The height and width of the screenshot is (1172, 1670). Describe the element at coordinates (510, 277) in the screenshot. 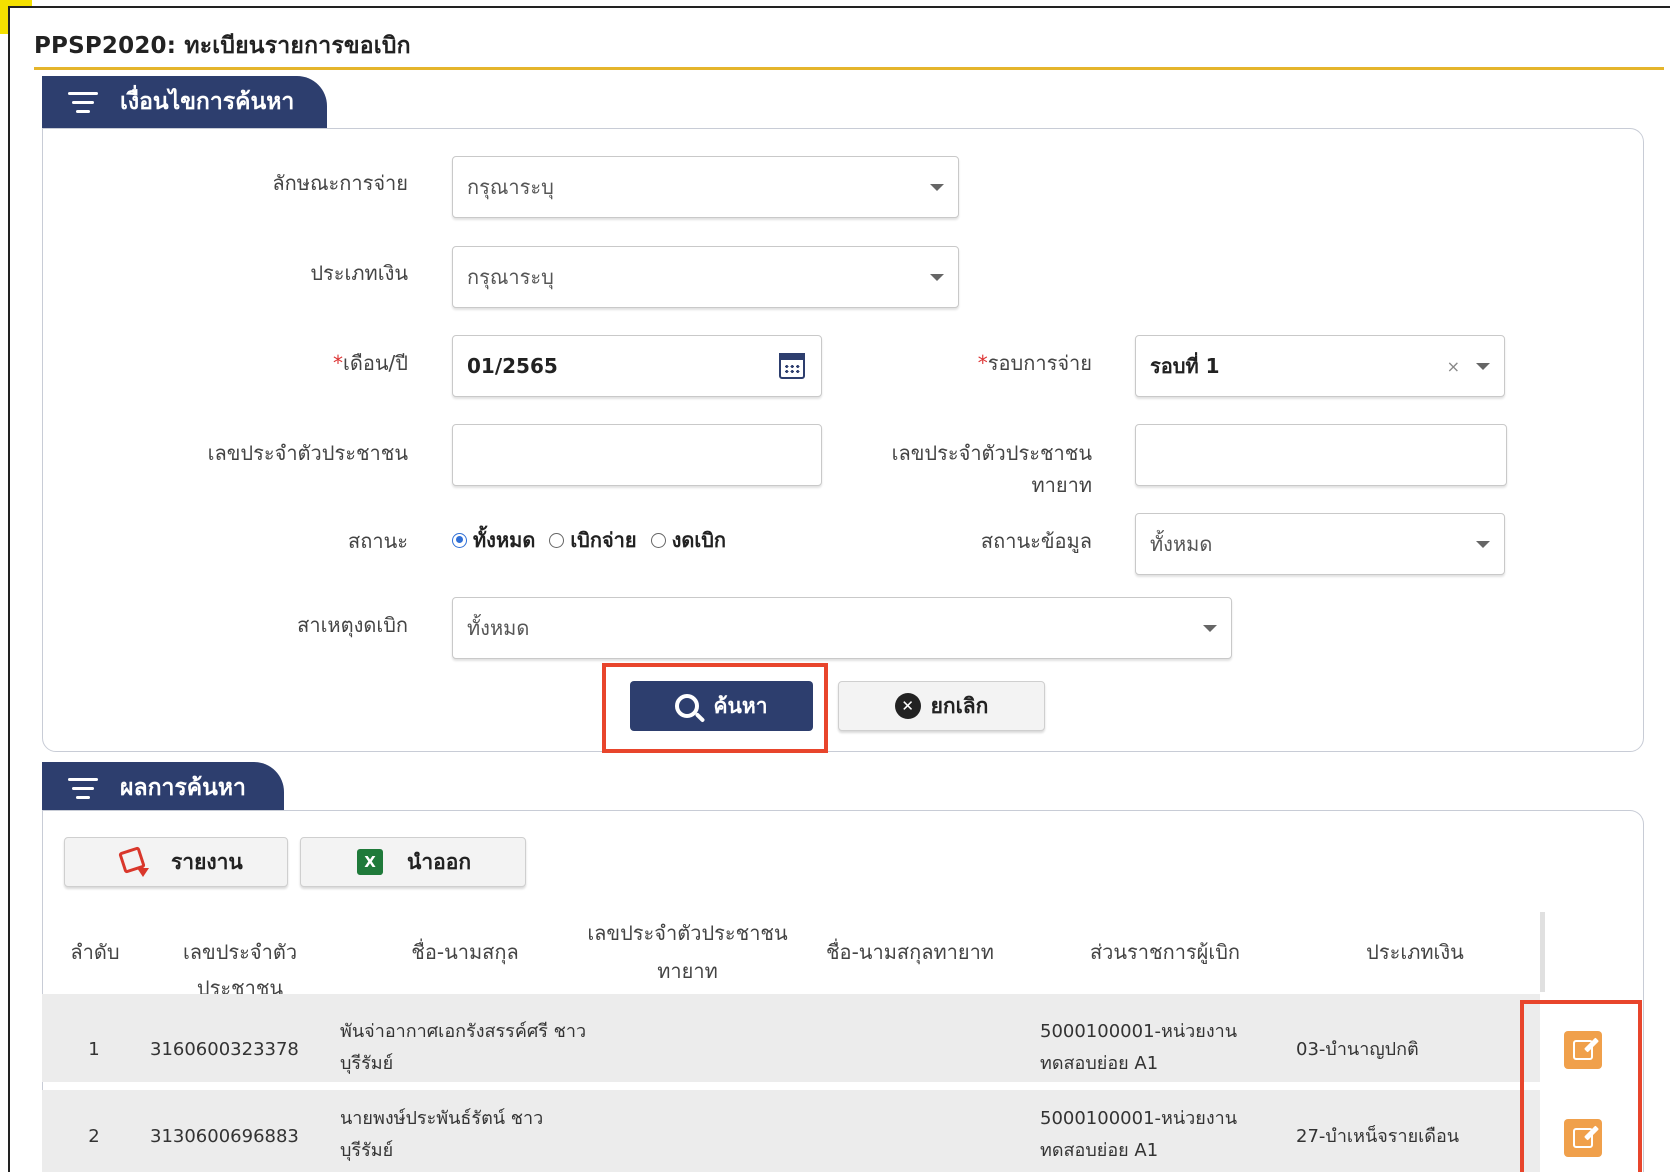

I see `money-type-value: กรุณาระบุ` at that location.